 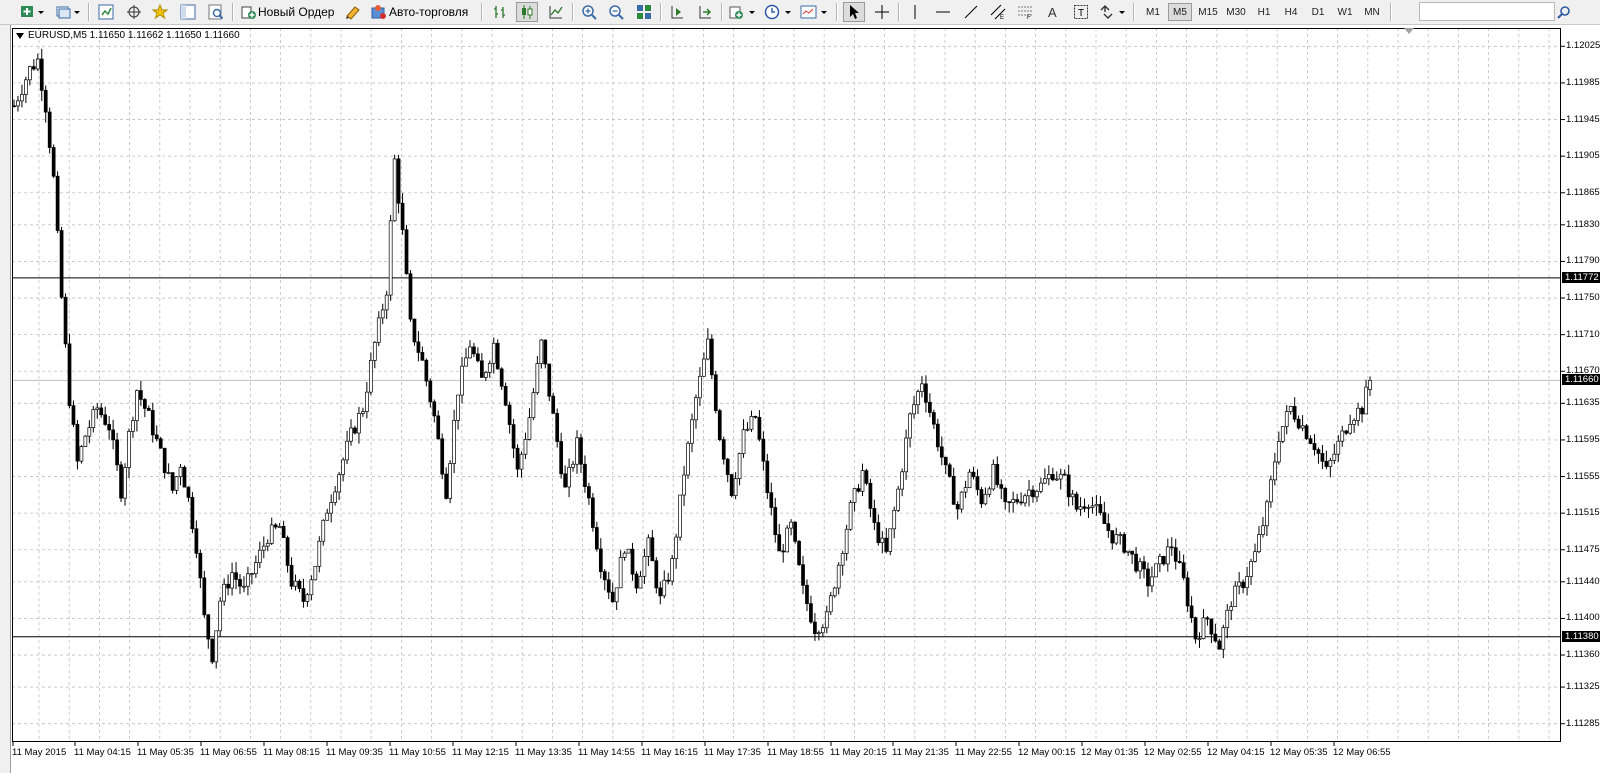 I want to click on horizontal-line-price-label: 1.11380, so click(x=1581, y=636).